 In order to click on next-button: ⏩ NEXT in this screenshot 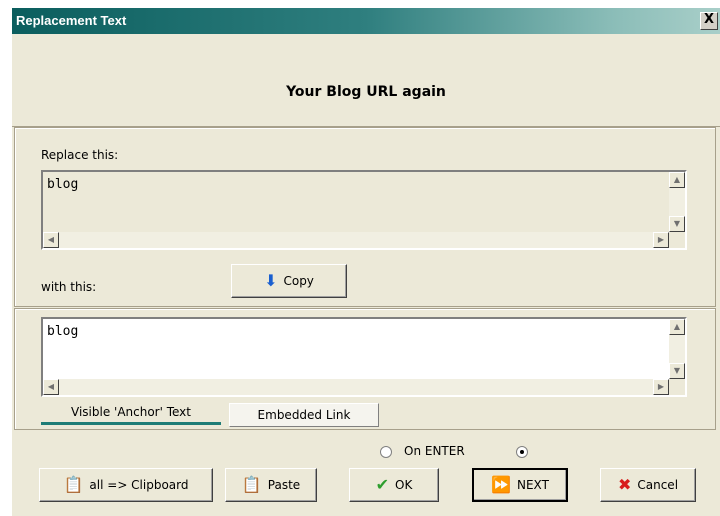, I will do `click(520, 485)`.